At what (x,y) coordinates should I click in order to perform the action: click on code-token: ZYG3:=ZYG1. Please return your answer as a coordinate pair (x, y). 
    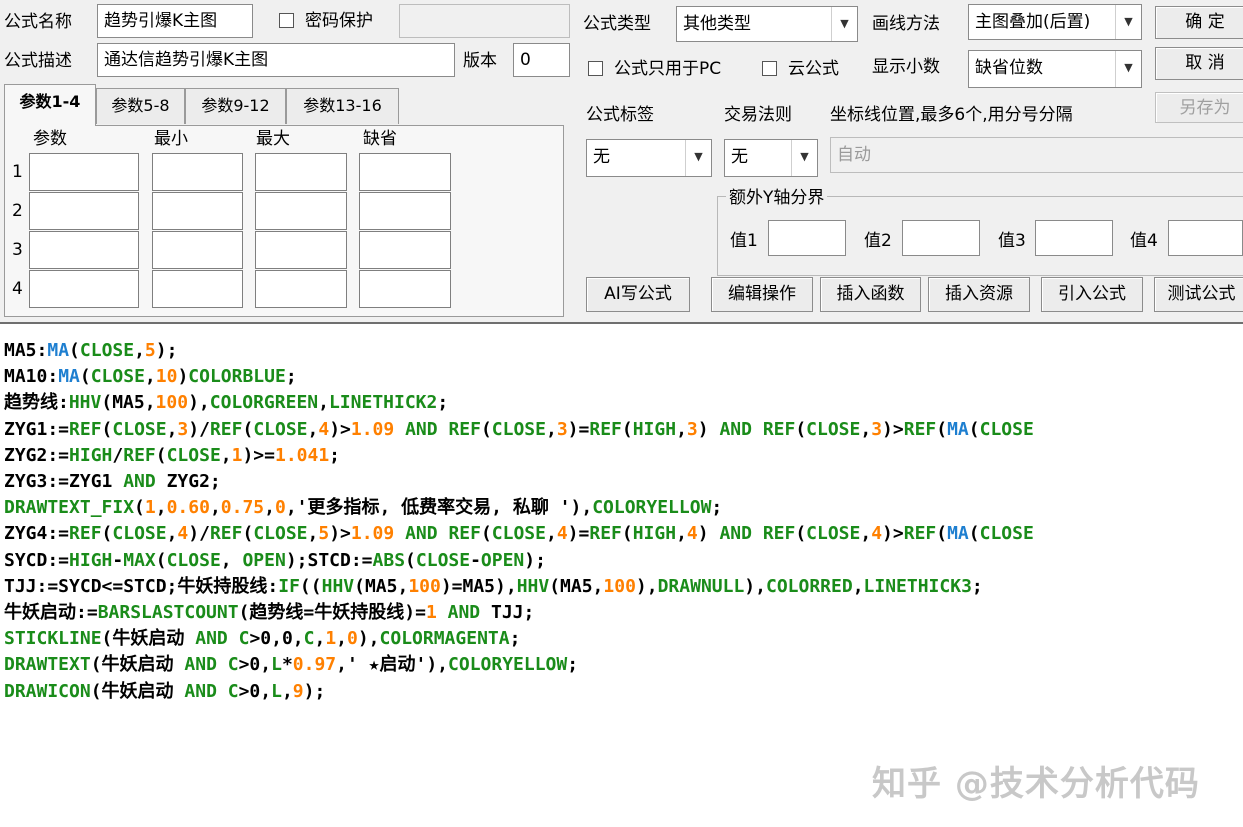
    Looking at the image, I should click on (64, 482).